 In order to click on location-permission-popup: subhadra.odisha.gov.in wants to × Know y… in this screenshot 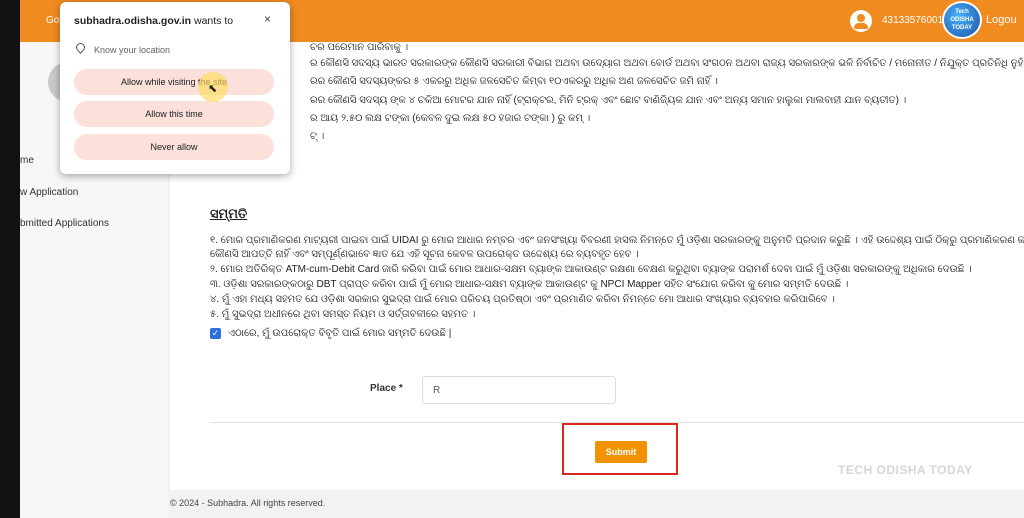, I will do `click(175, 88)`.